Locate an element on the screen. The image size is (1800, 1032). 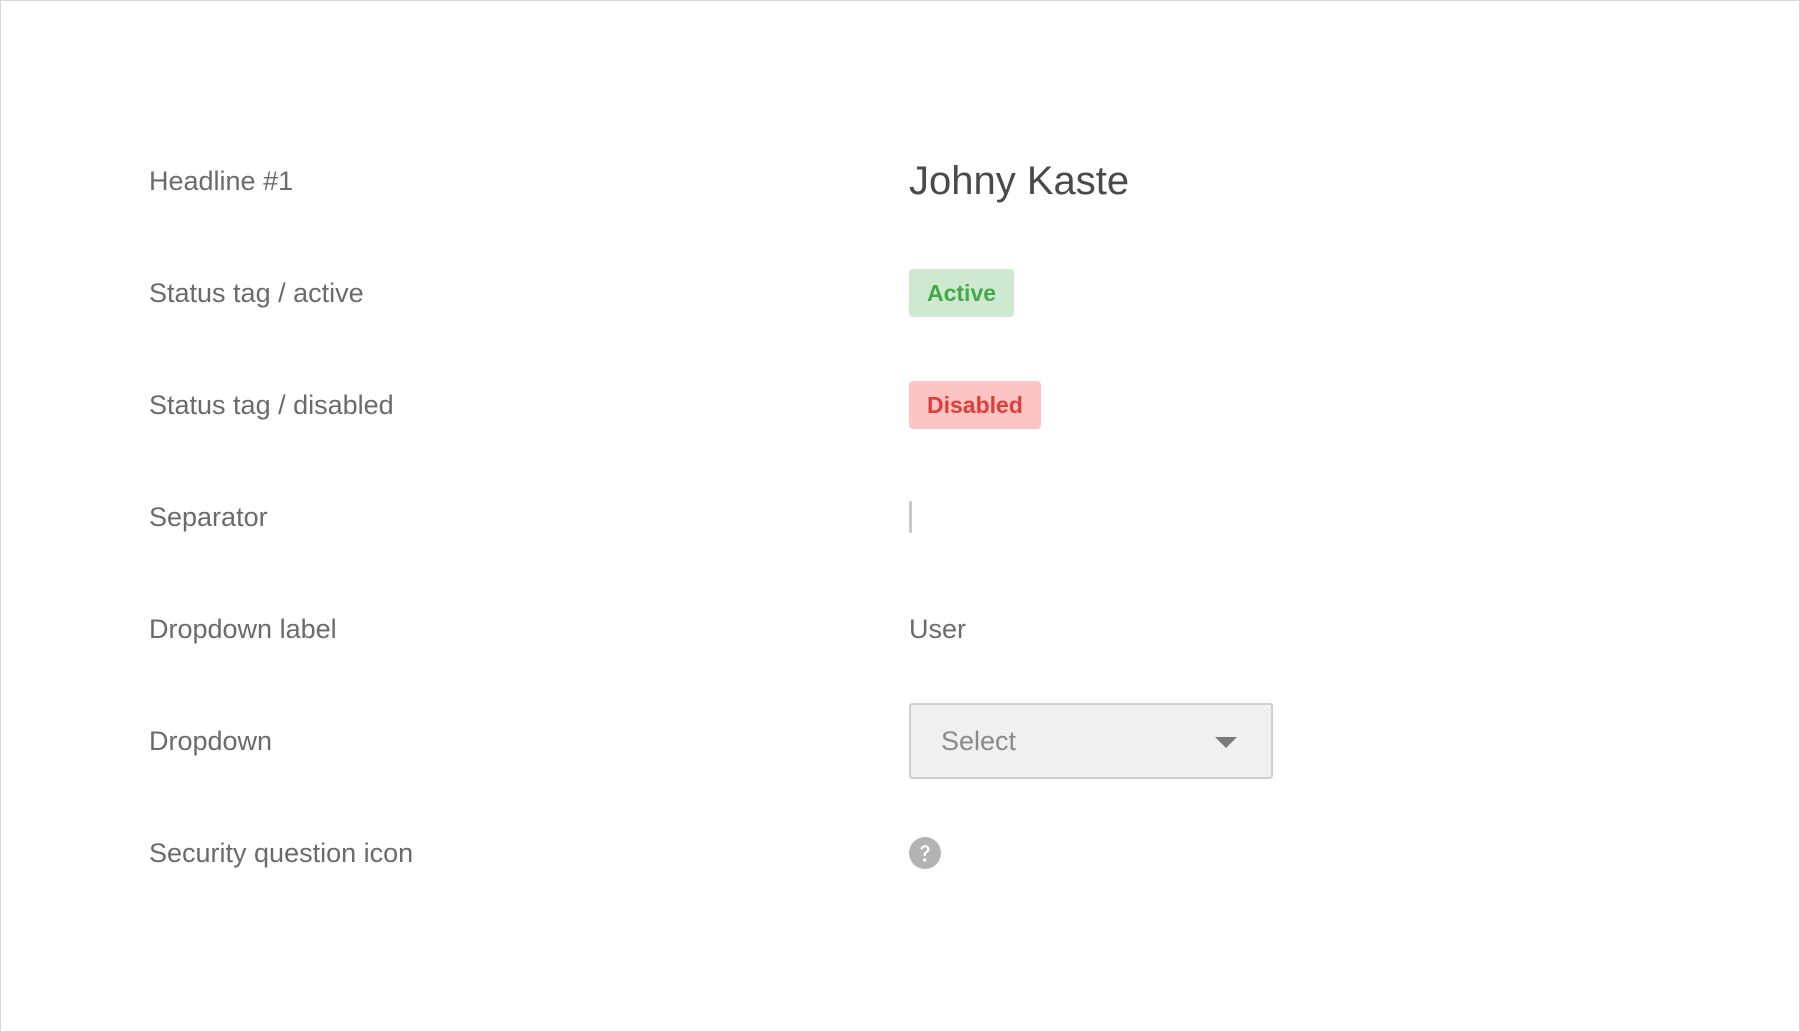
row-security-question: Security question icon is located at coordinates (900, 853).